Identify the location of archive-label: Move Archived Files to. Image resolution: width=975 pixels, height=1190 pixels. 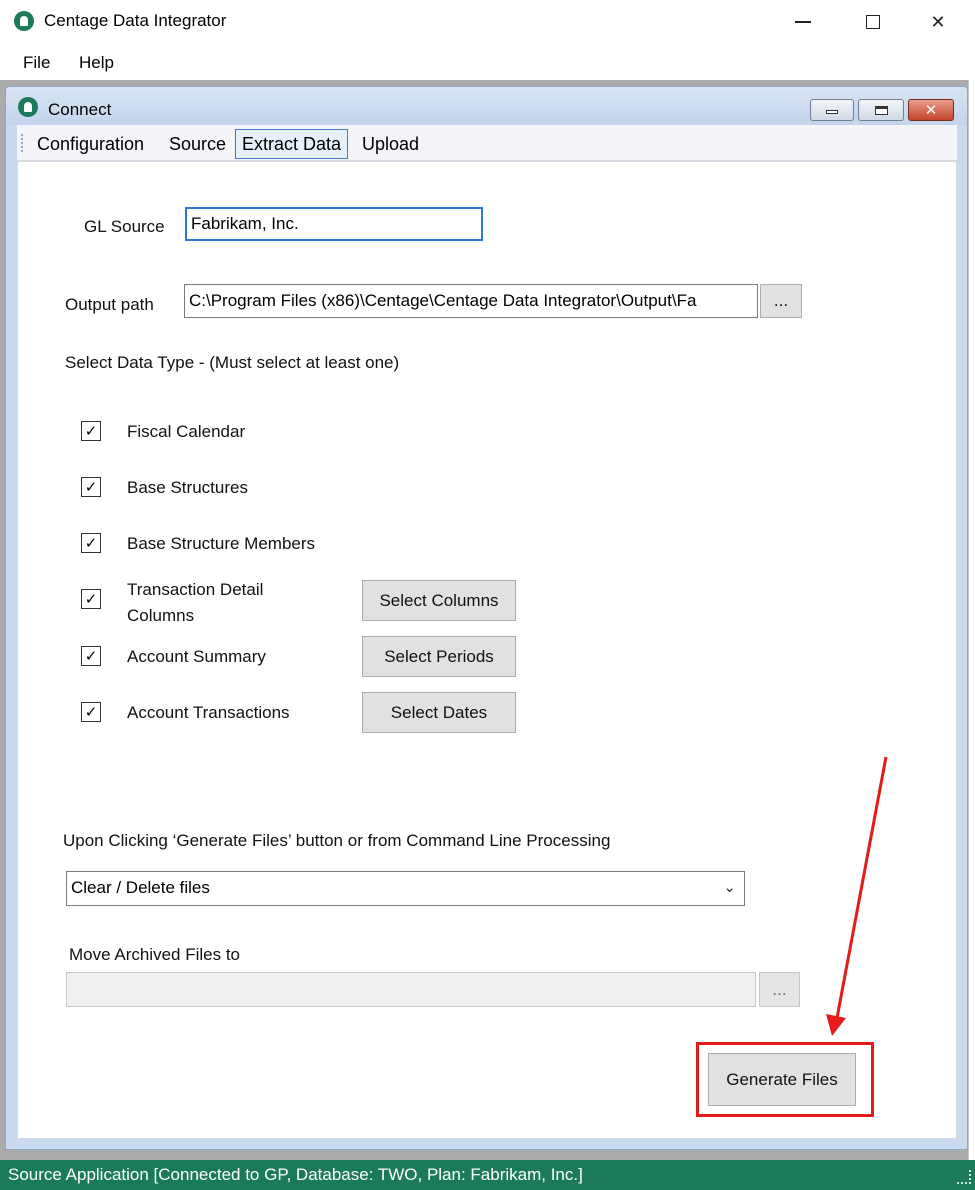
(155, 954).